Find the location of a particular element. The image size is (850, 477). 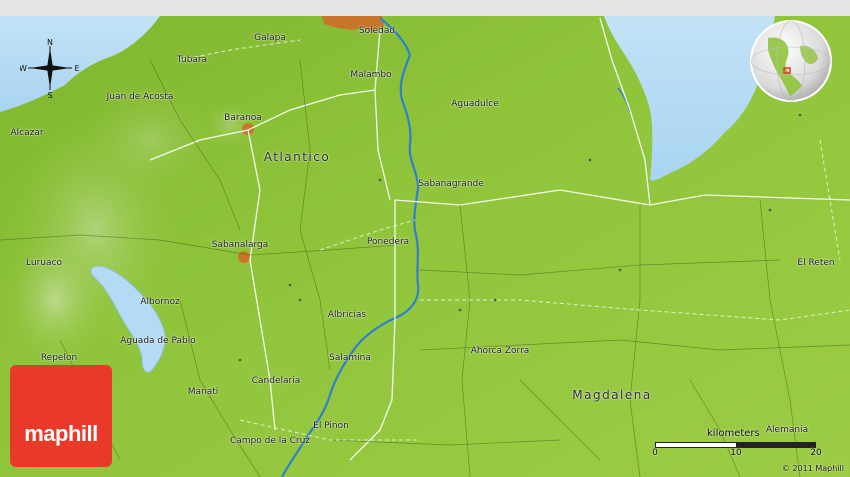

place-label: Sabanagrande is located at coordinates (451, 184).